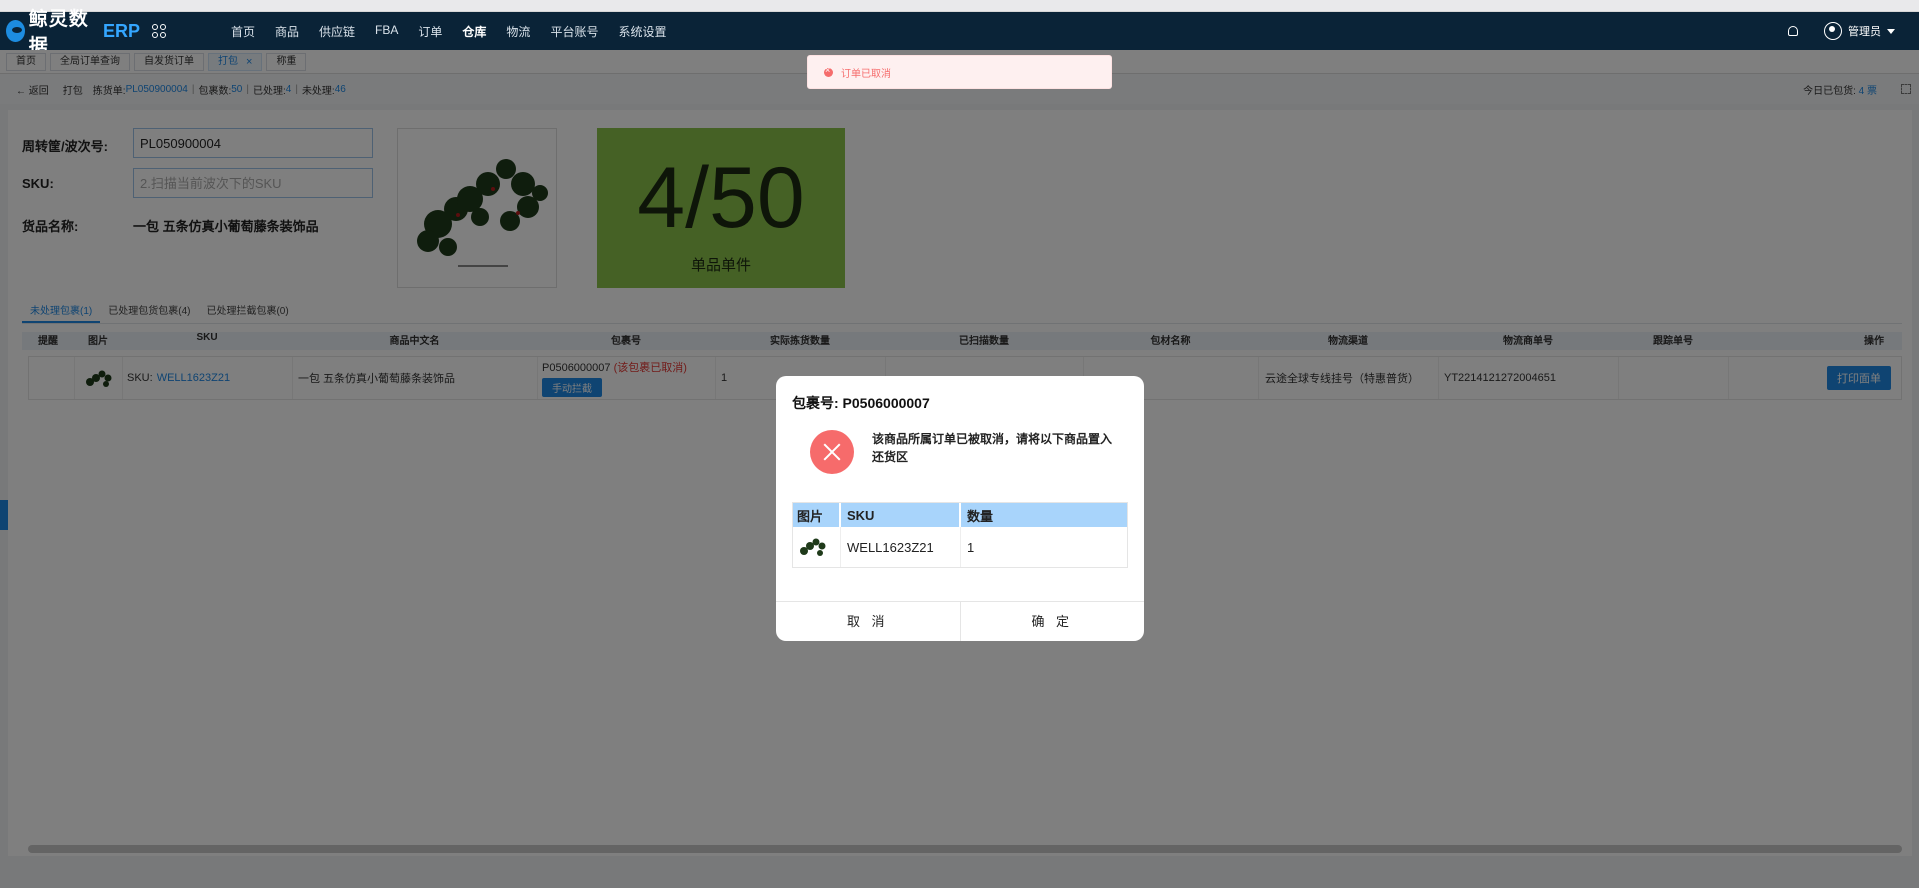  Describe the element at coordinates (901, 547) in the screenshot. I see `cell-sku: WELL1623Z21` at that location.